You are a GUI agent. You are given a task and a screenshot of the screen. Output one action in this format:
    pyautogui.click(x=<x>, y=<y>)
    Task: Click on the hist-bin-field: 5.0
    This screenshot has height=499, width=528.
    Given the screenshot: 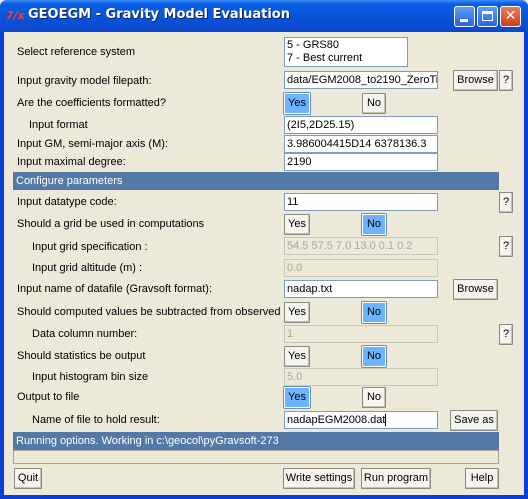 What is the action you would take?
    pyautogui.click(x=361, y=377)
    